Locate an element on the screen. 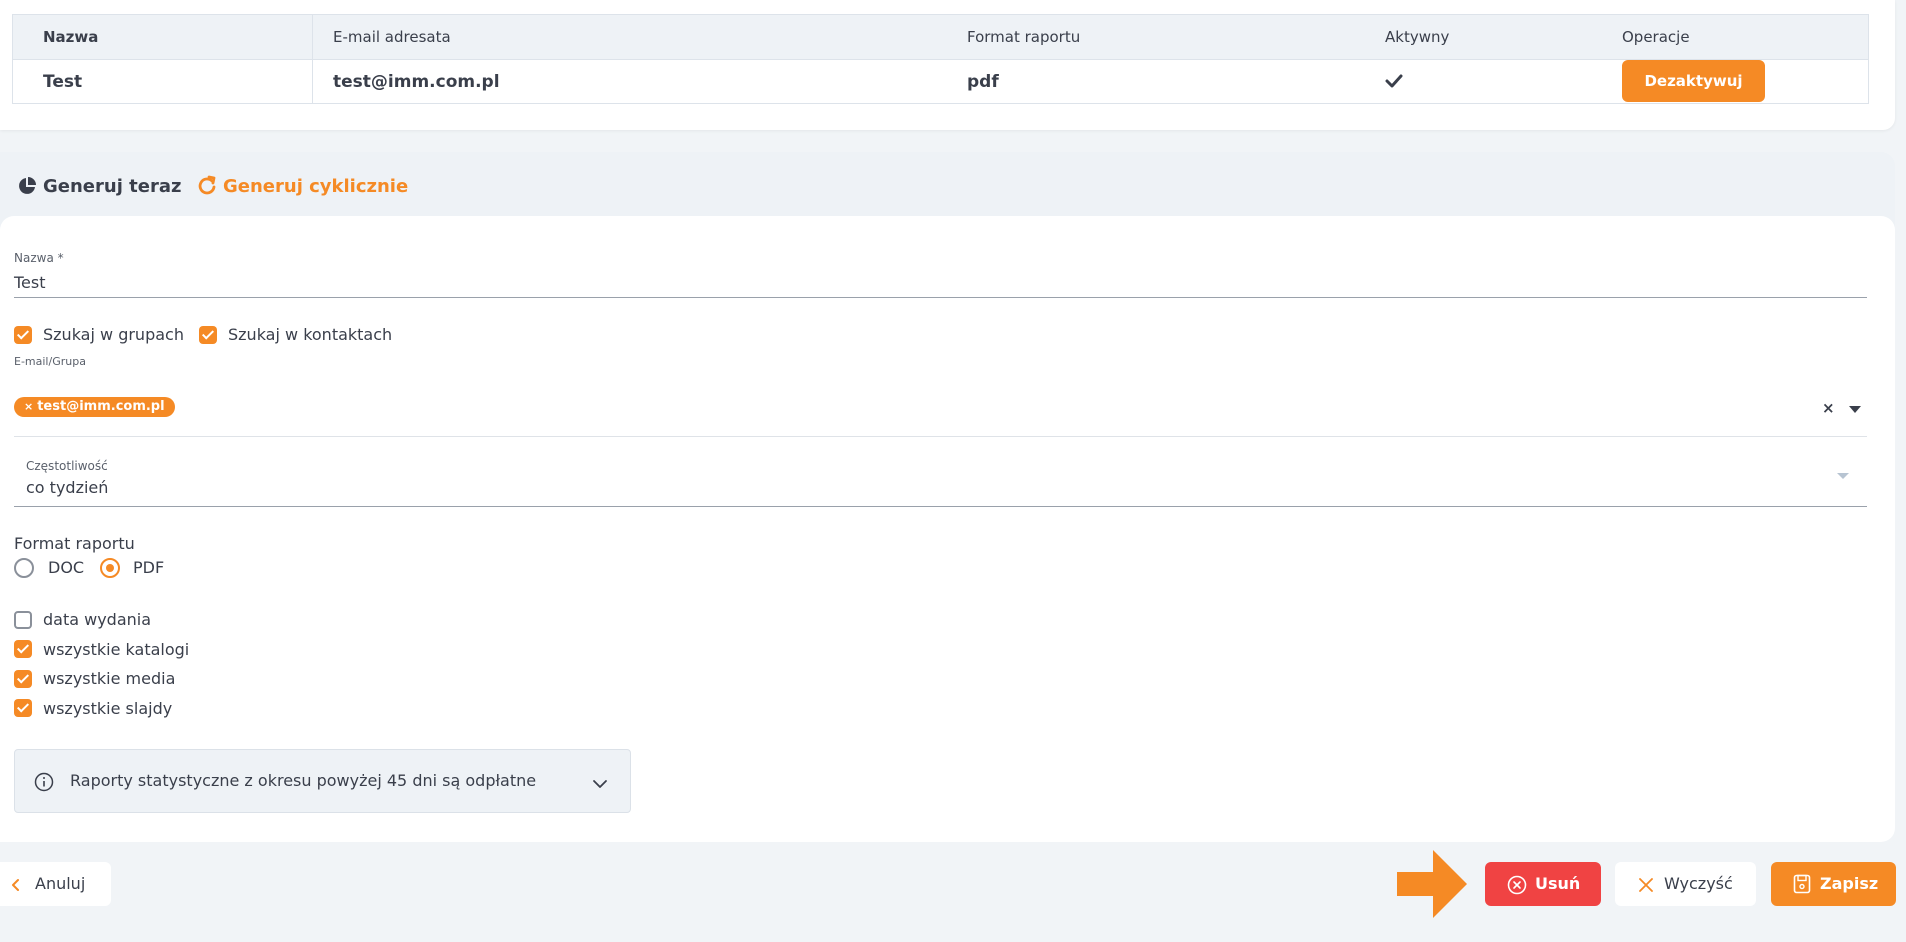 The image size is (1906, 942). deactivate-button: Dezaktywuj is located at coordinates (1693, 81).